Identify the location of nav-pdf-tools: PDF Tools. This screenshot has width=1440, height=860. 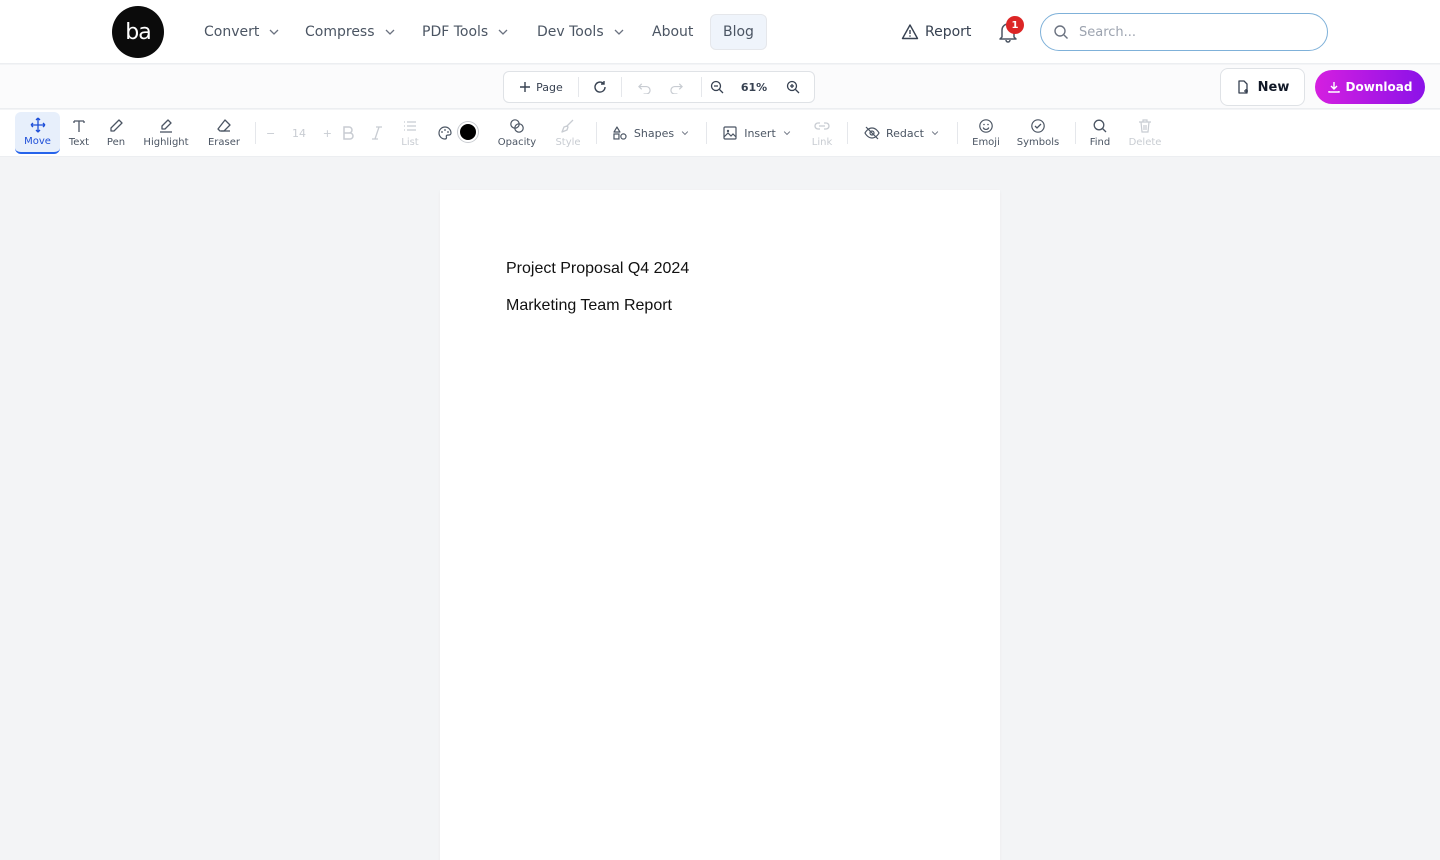
(466, 32).